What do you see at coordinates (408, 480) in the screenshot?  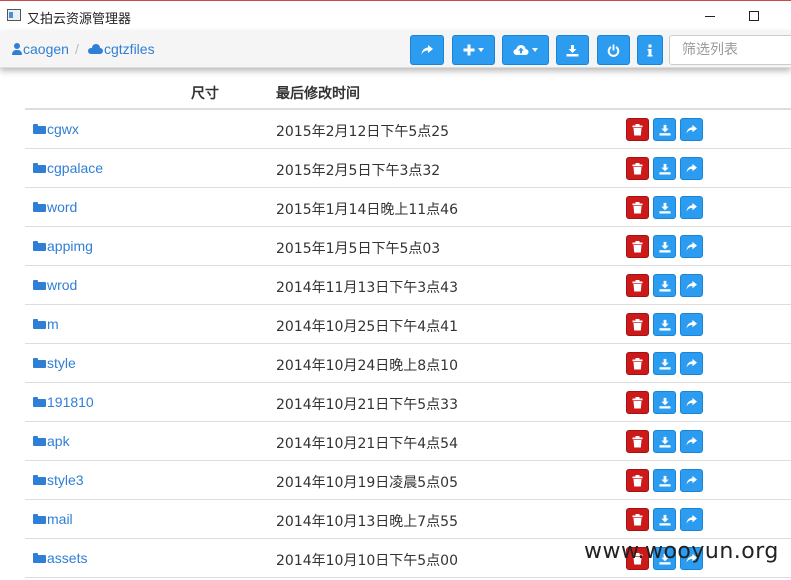 I see `table-row: style3 2014年10月19日凌晨5点05` at bounding box center [408, 480].